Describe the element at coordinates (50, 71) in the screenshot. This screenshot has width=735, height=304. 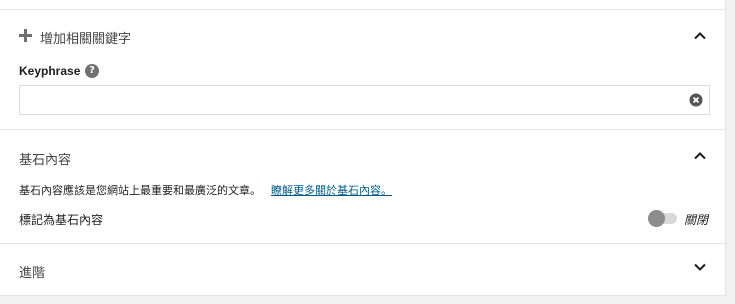
I see `keyphrase-label: Keyphrase` at that location.